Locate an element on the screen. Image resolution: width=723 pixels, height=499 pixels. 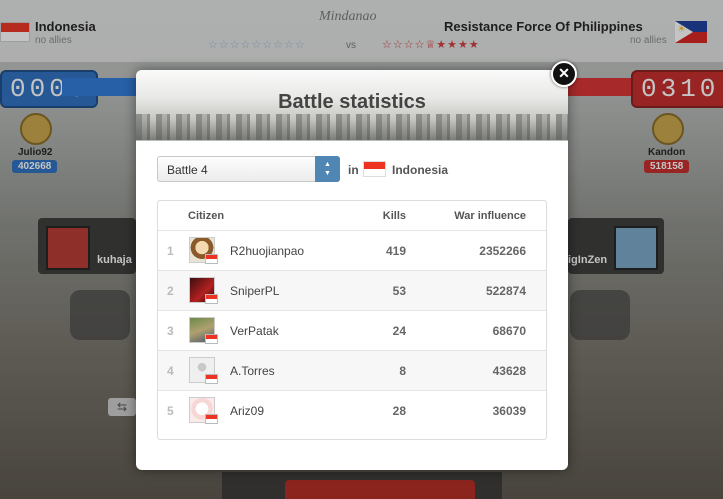
column-war-influence: War influence is located at coordinates (490, 216).